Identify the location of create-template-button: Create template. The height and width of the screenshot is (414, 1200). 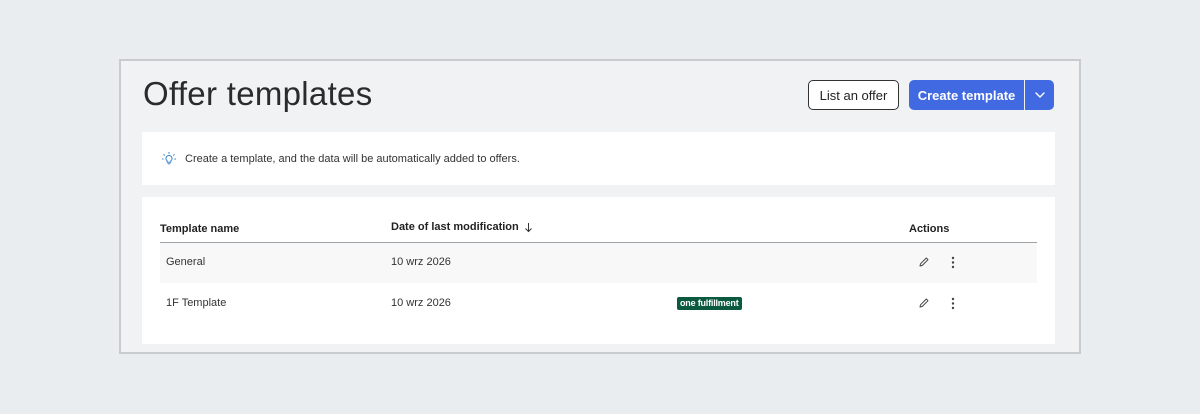
(966, 95).